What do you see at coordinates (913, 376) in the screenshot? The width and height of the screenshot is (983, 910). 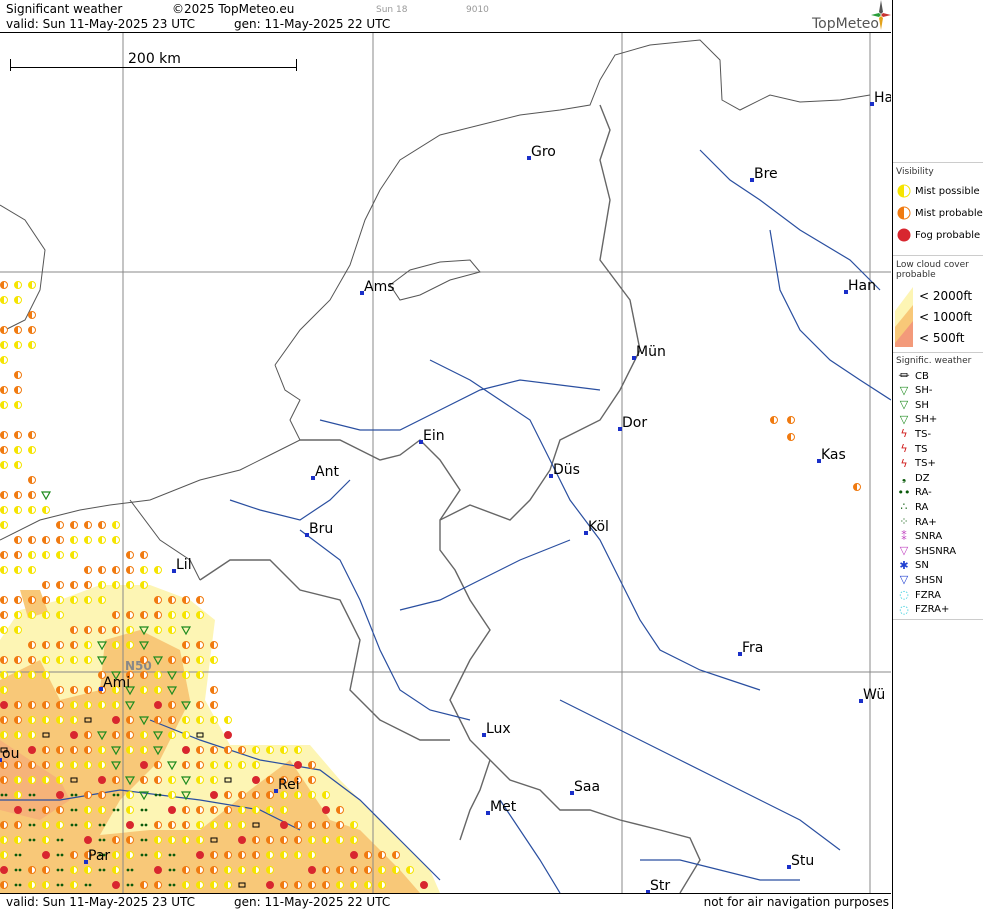 I see `sigwx-legend-item: ⏛ CB` at bounding box center [913, 376].